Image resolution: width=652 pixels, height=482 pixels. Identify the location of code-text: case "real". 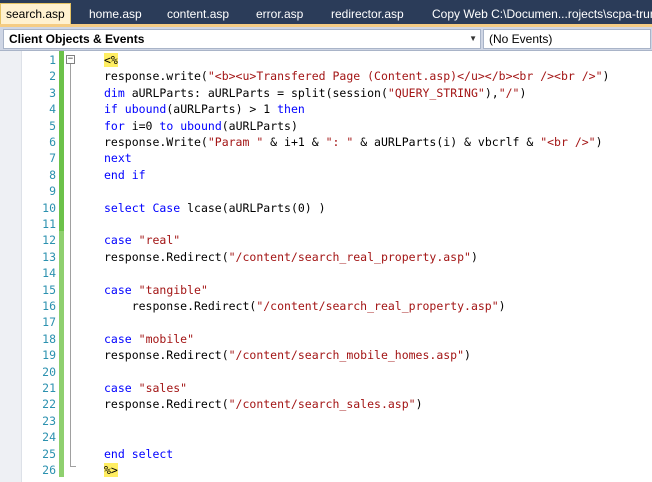
(142, 240).